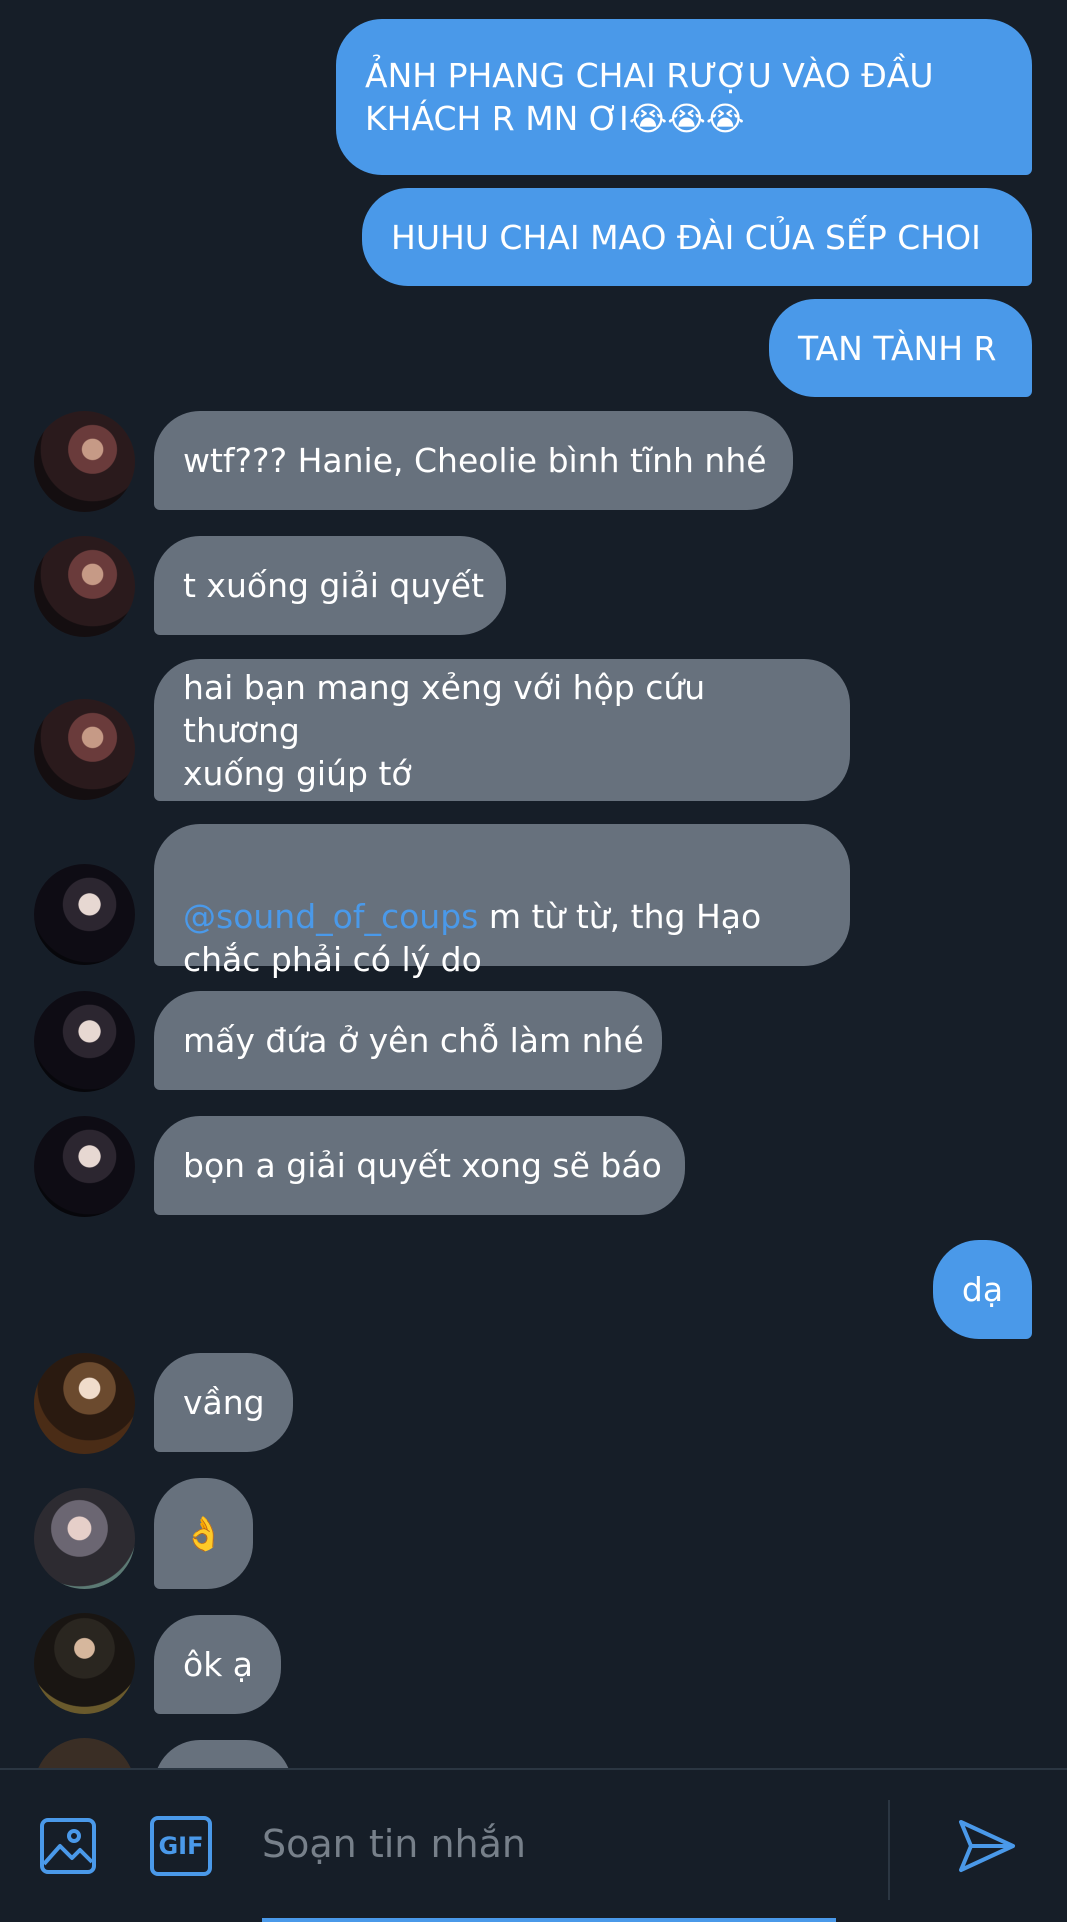 The height and width of the screenshot is (1922, 1067). Describe the element at coordinates (473, 460) in the screenshot. I see `message-incoming: wtf??? Hanie, Cheolie bình tĩnh nhé` at that location.